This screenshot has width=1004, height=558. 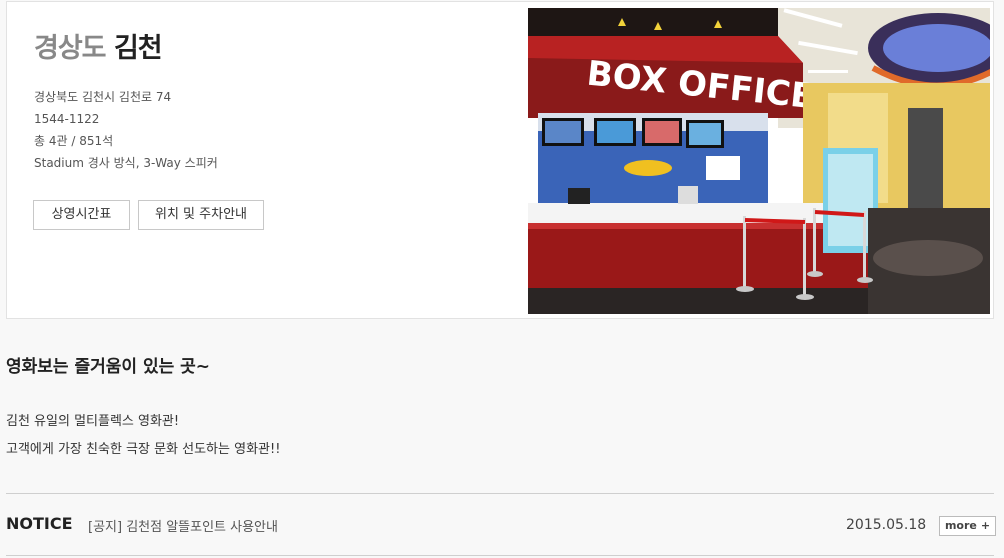 I want to click on notice-bottom-divider, so click(x=500, y=555).